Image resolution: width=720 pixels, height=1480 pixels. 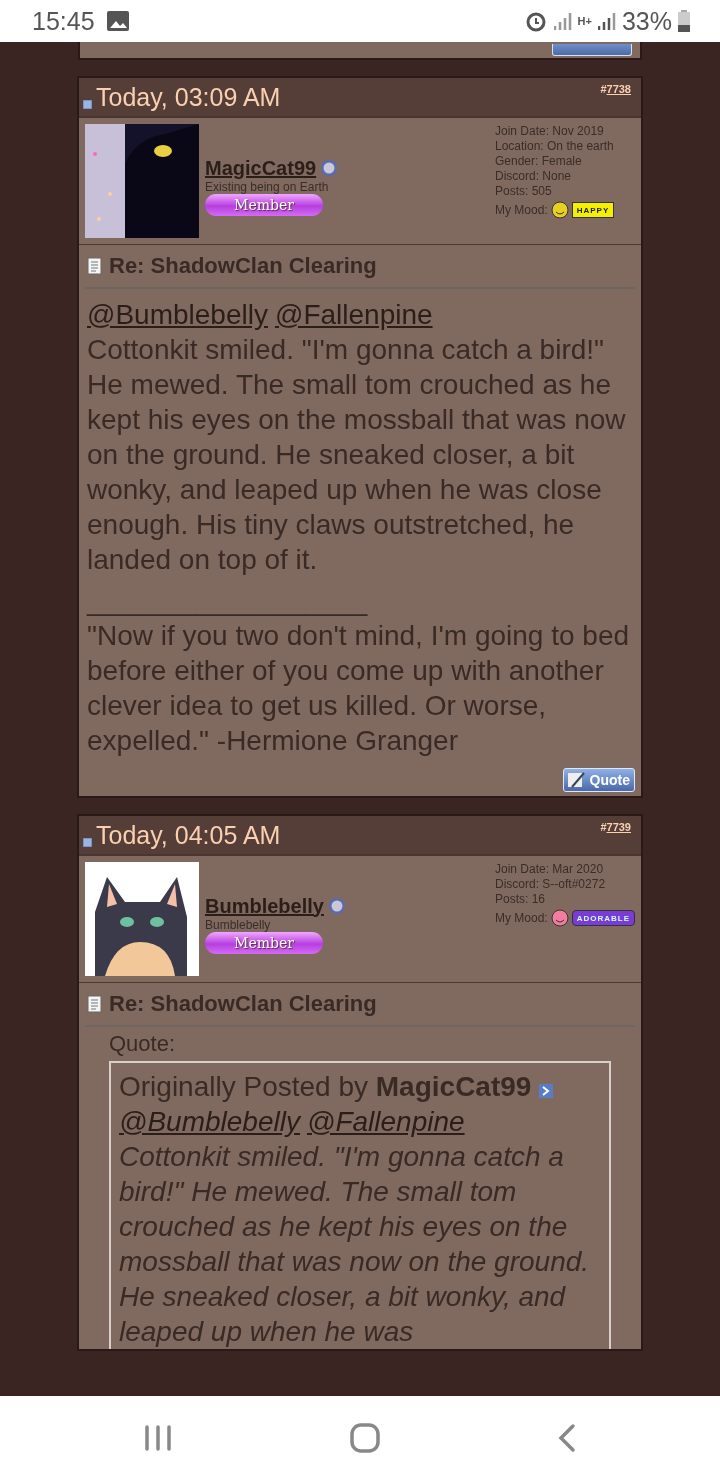 I want to click on mood-badge: ADORABLE, so click(x=603, y=918).